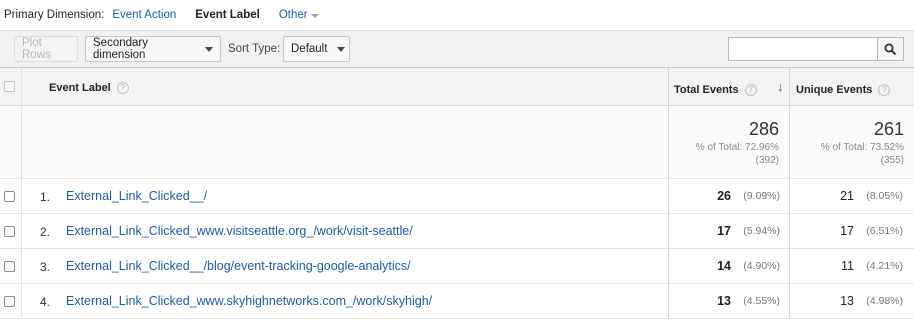 This screenshot has width=914, height=322. I want to click on col-header-total-events: Total Events?, so click(715, 90).